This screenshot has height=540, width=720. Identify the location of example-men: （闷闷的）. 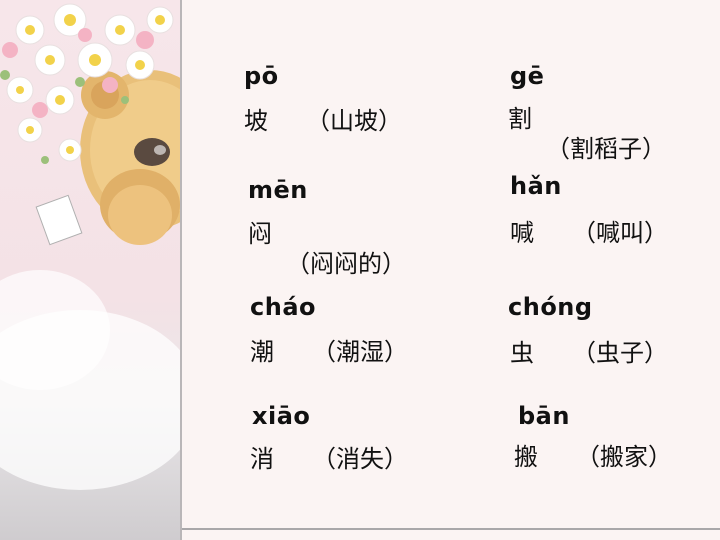
(346, 264).